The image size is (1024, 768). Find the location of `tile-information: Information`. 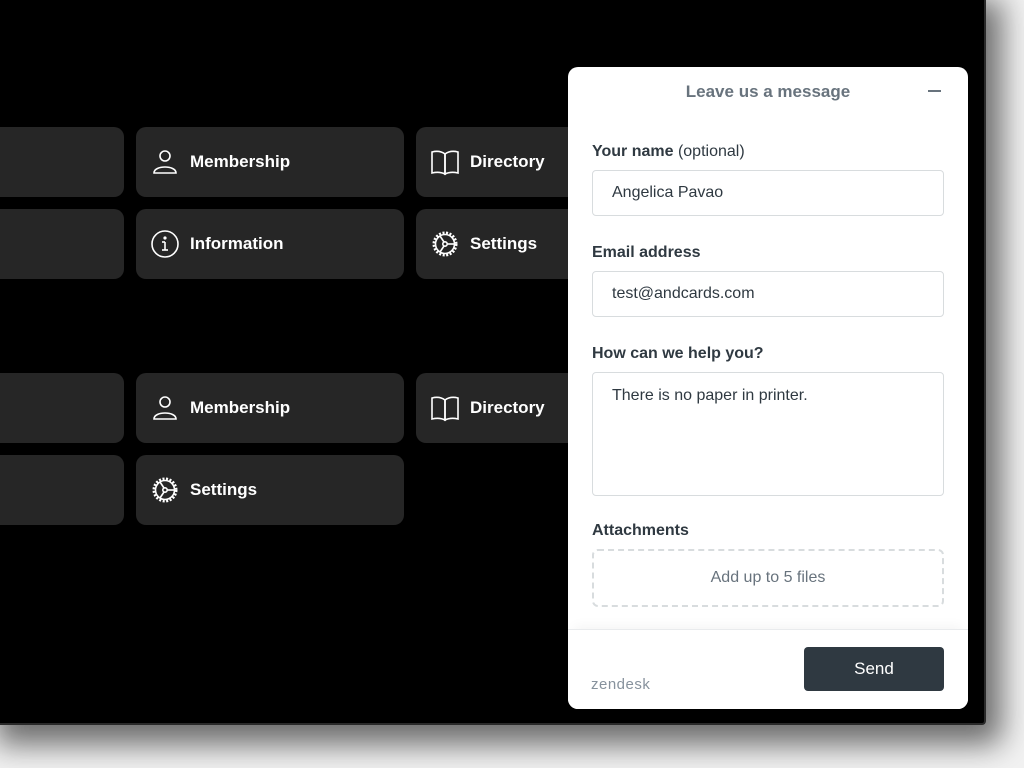

tile-information: Information is located at coordinates (270, 244).